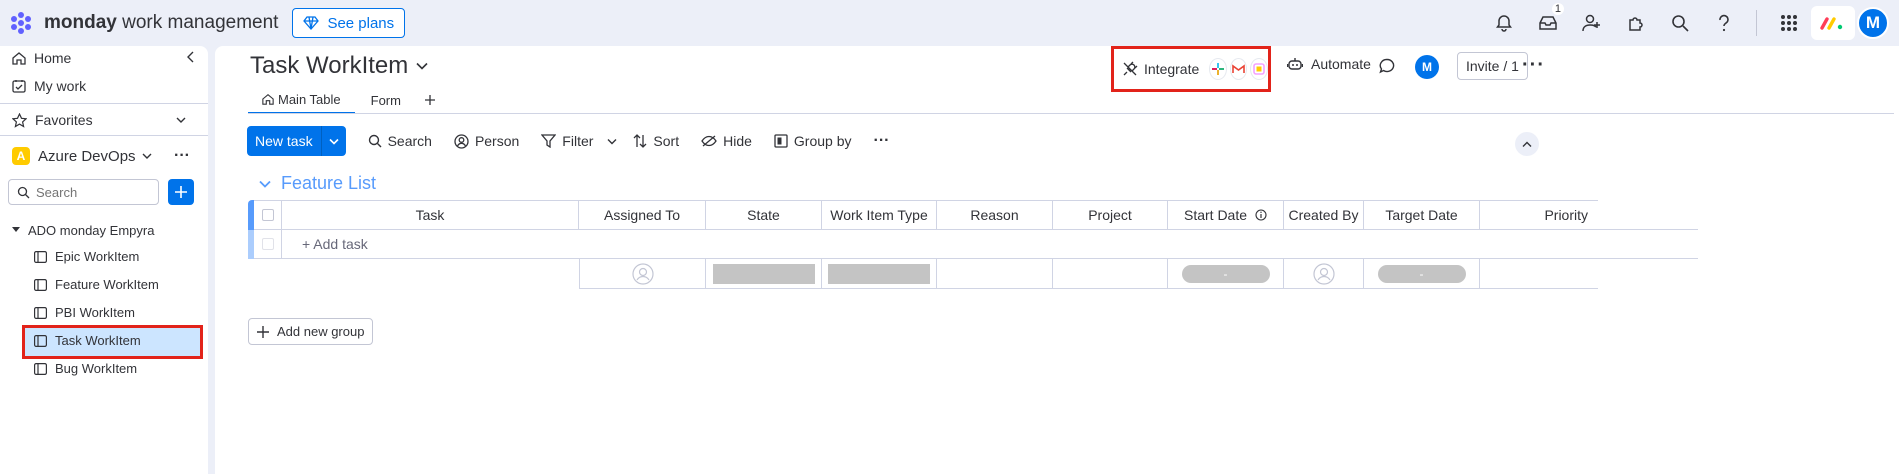 This screenshot has width=1899, height=474. Describe the element at coordinates (19, 58) in the screenshot. I see `home-icon` at that location.